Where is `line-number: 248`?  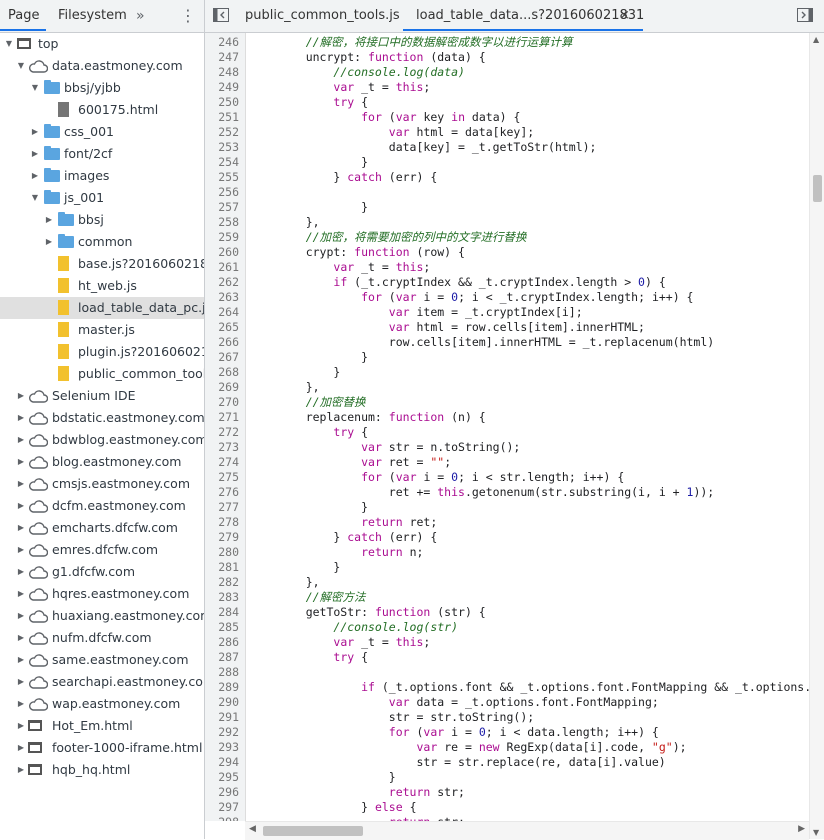
line-number: 248 is located at coordinates (222, 72).